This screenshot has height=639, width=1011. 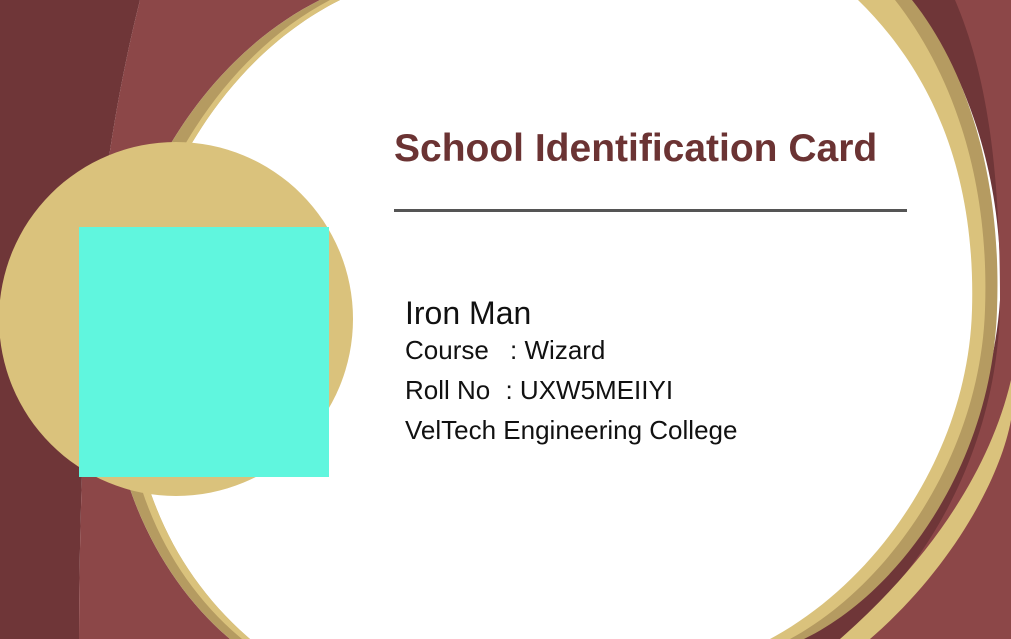 What do you see at coordinates (468, 313) in the screenshot?
I see `student-name: Iron Man` at bounding box center [468, 313].